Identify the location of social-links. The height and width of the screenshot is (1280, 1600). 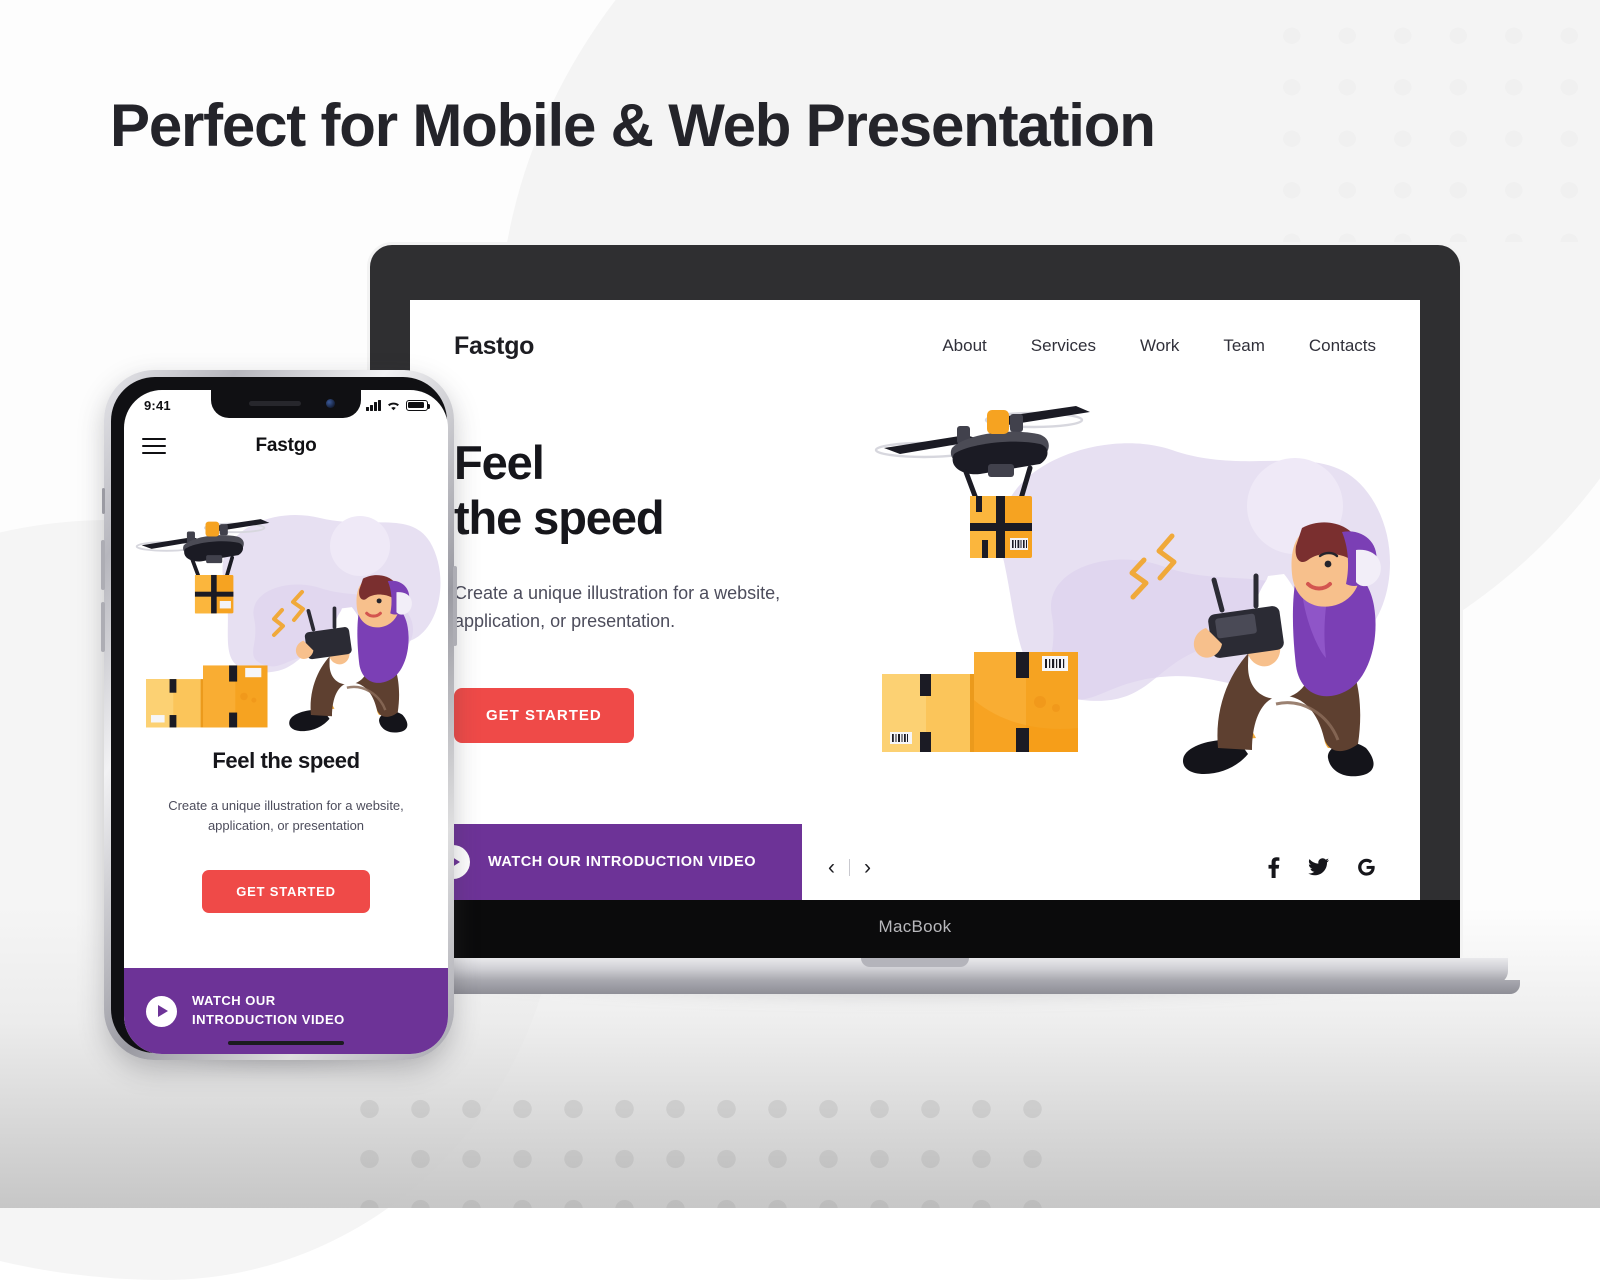
(1321, 867).